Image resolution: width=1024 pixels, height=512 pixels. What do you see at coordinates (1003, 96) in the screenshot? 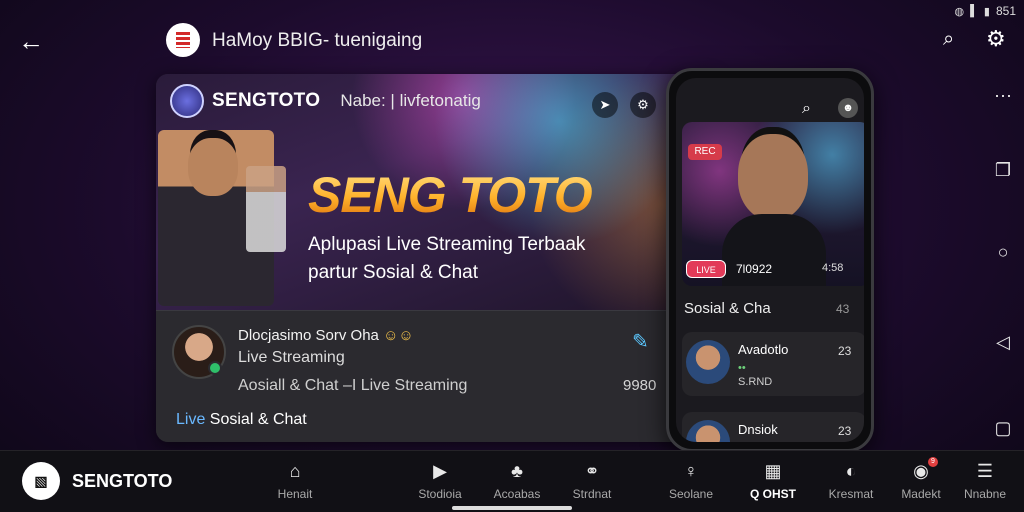
I see `more-icon: ⋯` at bounding box center [1003, 96].